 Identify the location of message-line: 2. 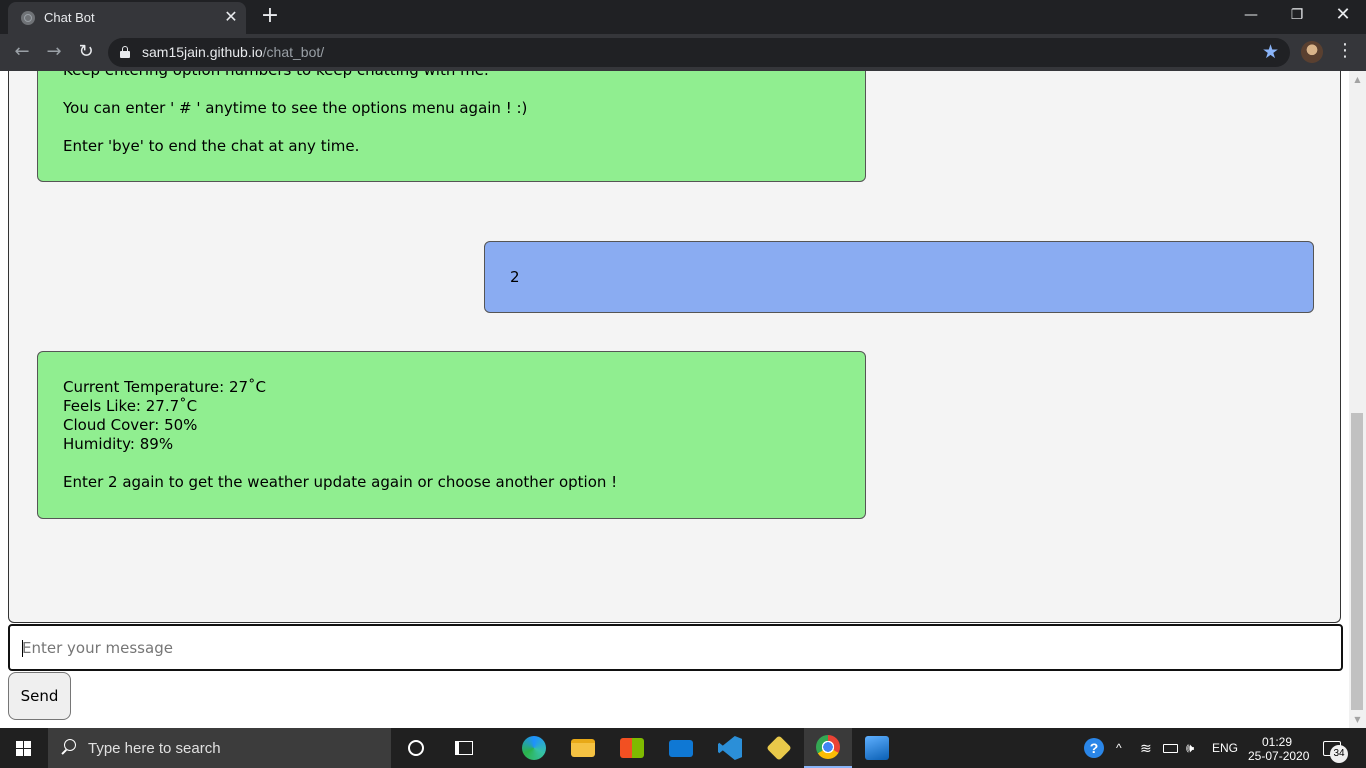
(515, 277).